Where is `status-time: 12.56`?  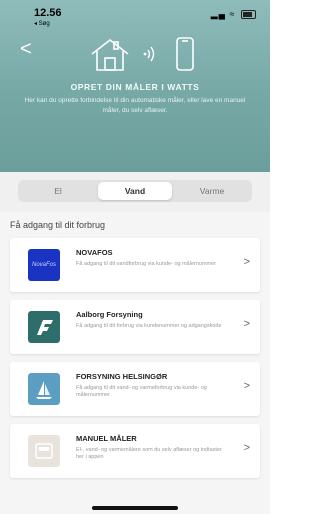 status-time: 12.56 is located at coordinates (48, 13).